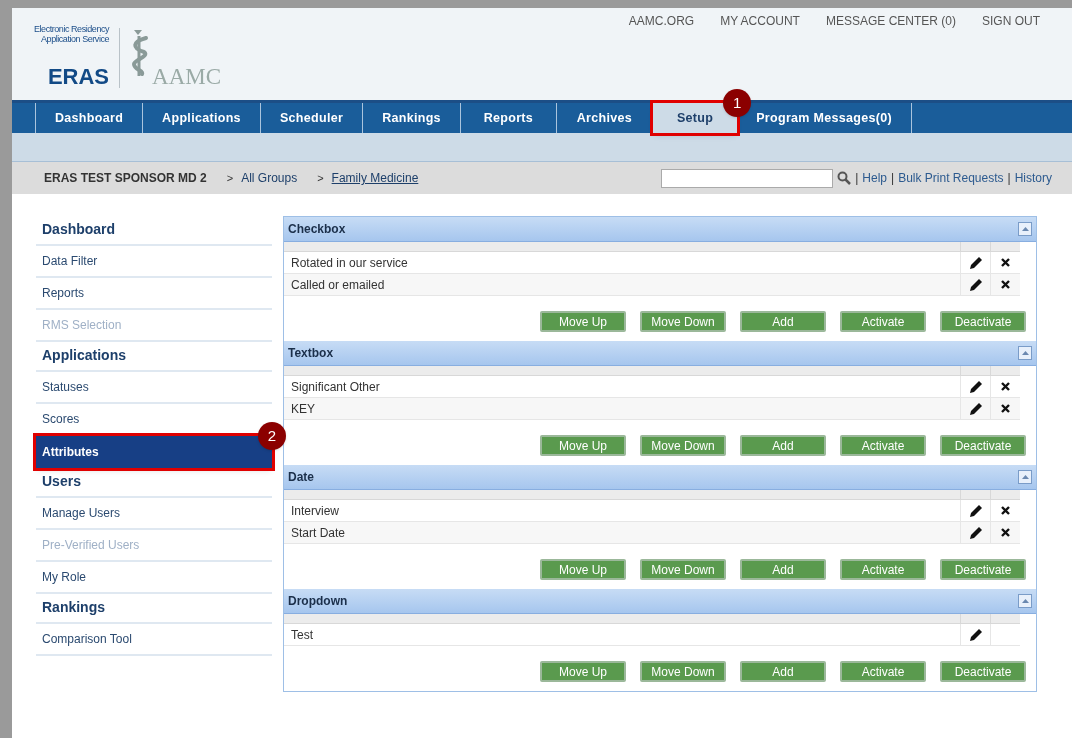 This screenshot has width=1072, height=738. What do you see at coordinates (154, 388) in the screenshot?
I see `sidebar-item: Statuses` at bounding box center [154, 388].